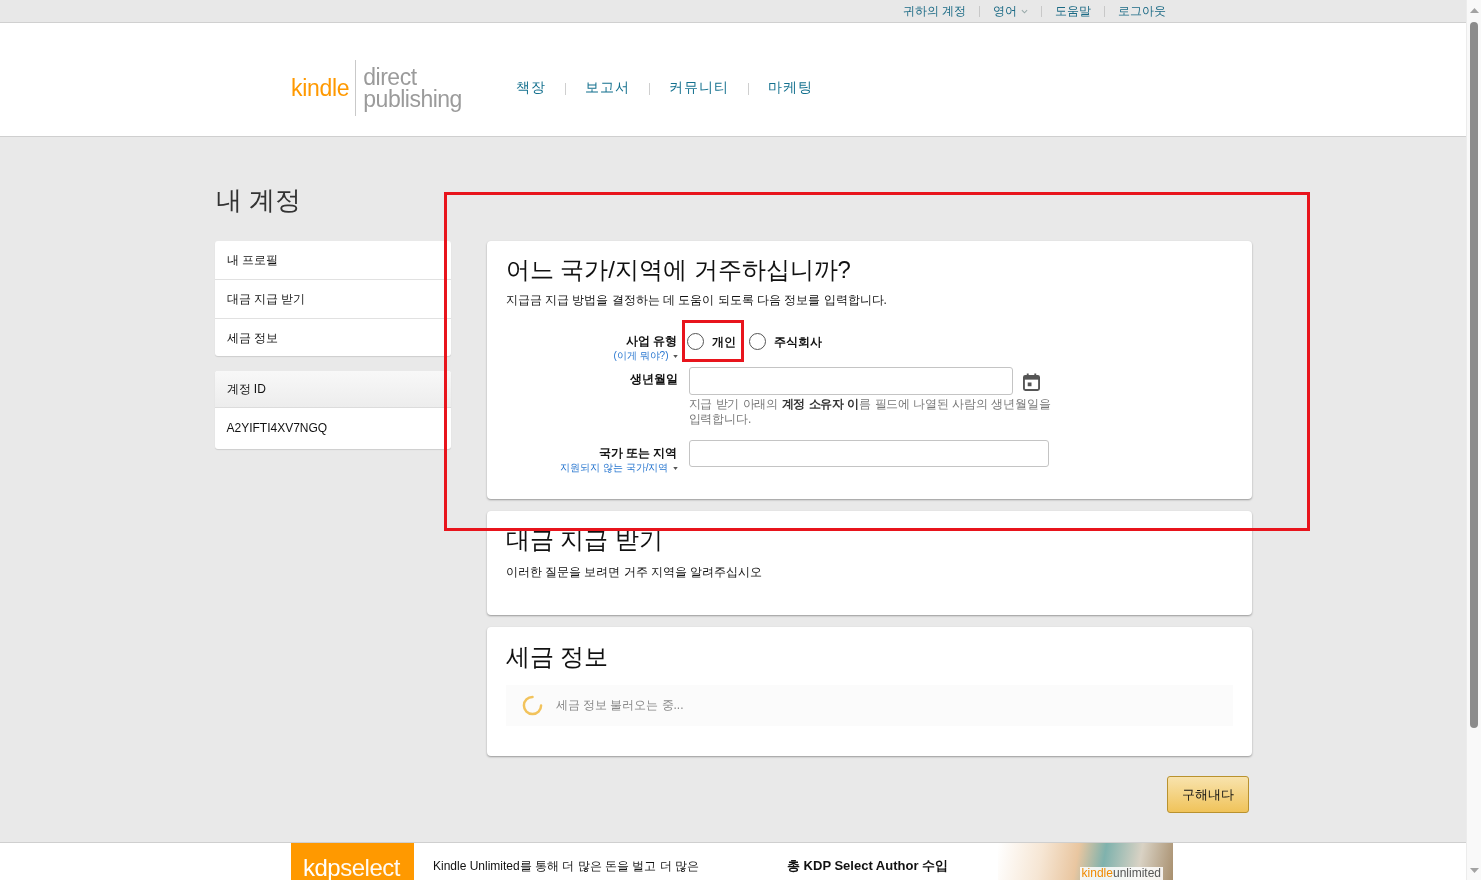  What do you see at coordinates (530, 87) in the screenshot?
I see `nav-link: 책장` at bounding box center [530, 87].